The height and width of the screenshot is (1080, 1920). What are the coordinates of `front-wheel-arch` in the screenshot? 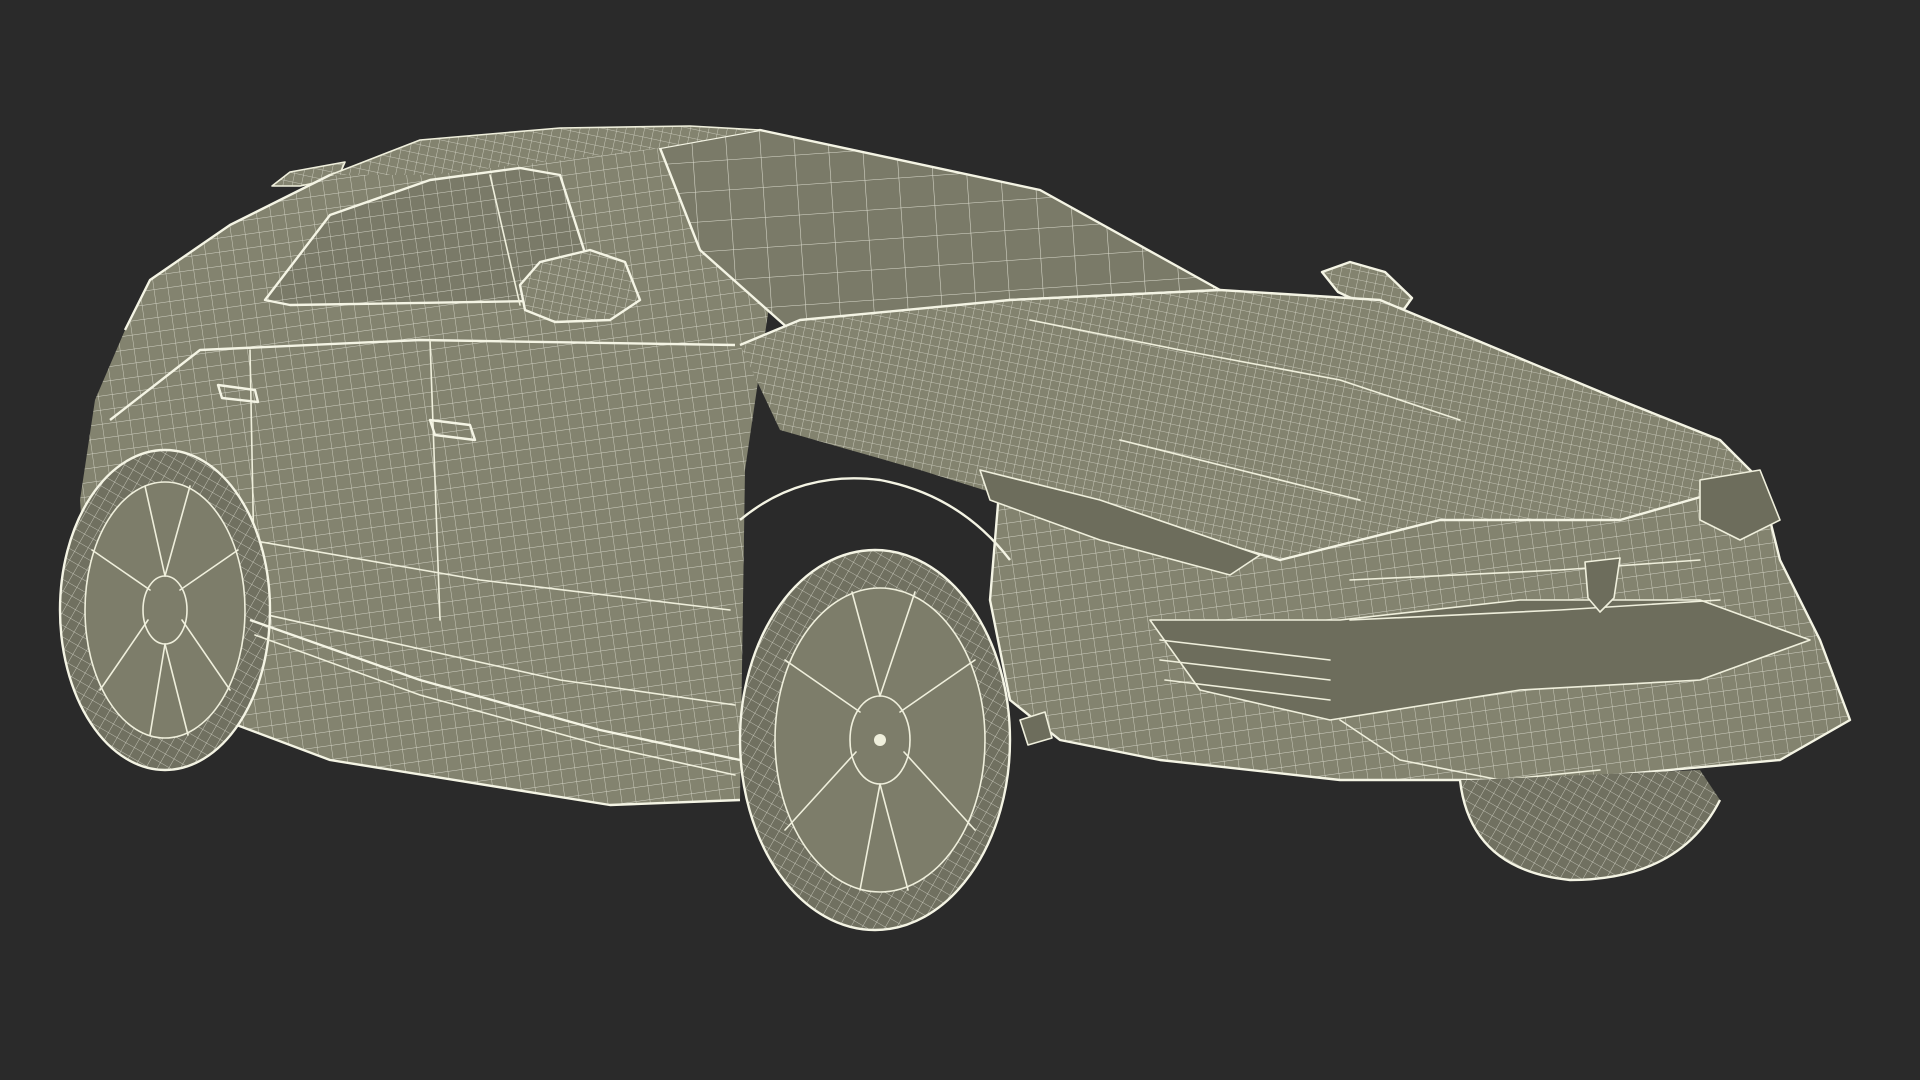 It's located at (875, 519).